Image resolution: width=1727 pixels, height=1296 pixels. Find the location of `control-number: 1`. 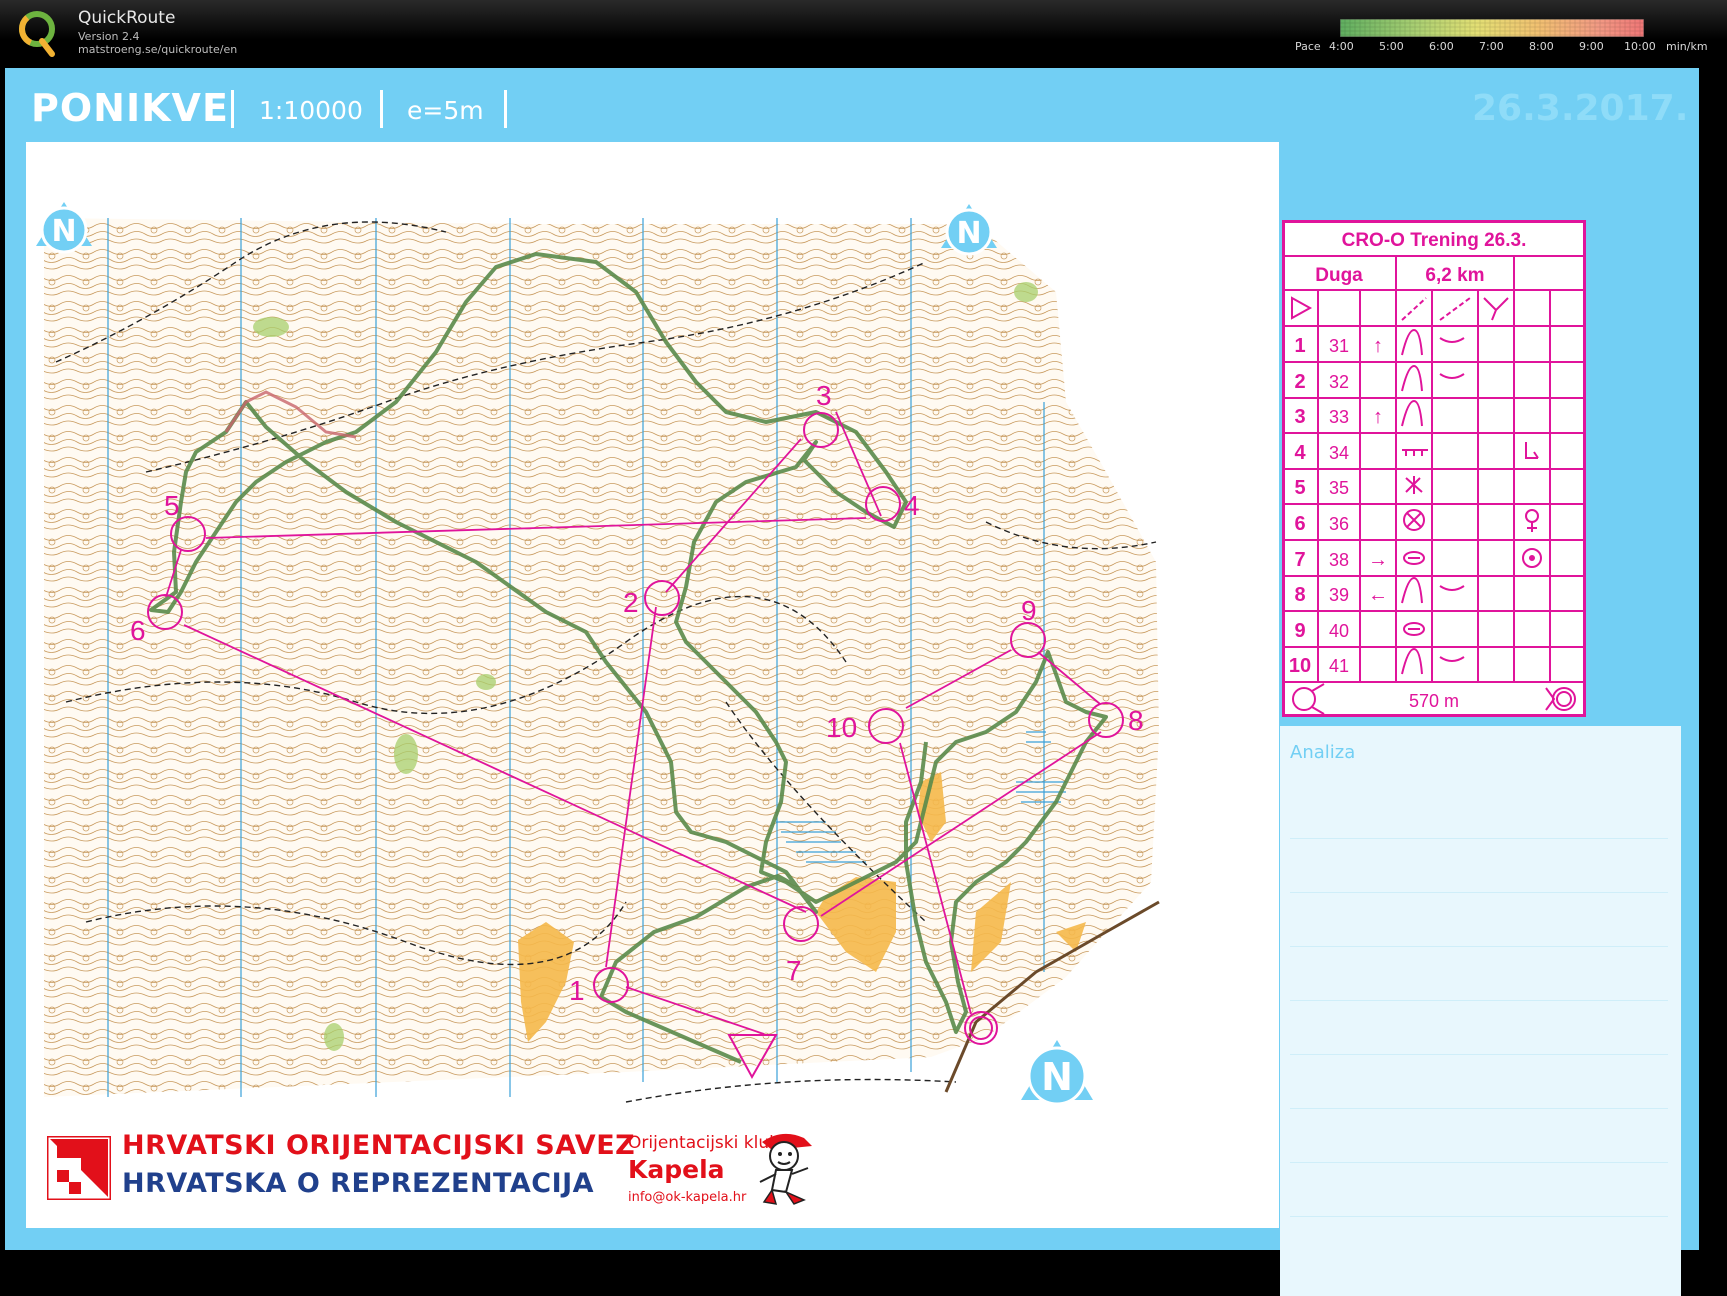

control-number: 1 is located at coordinates (577, 990).